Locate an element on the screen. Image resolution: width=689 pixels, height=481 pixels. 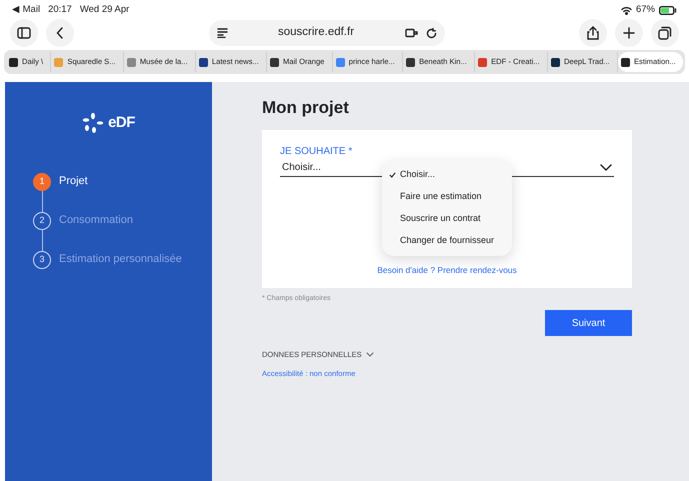
logo-petals-icon is located at coordinates (93, 123).